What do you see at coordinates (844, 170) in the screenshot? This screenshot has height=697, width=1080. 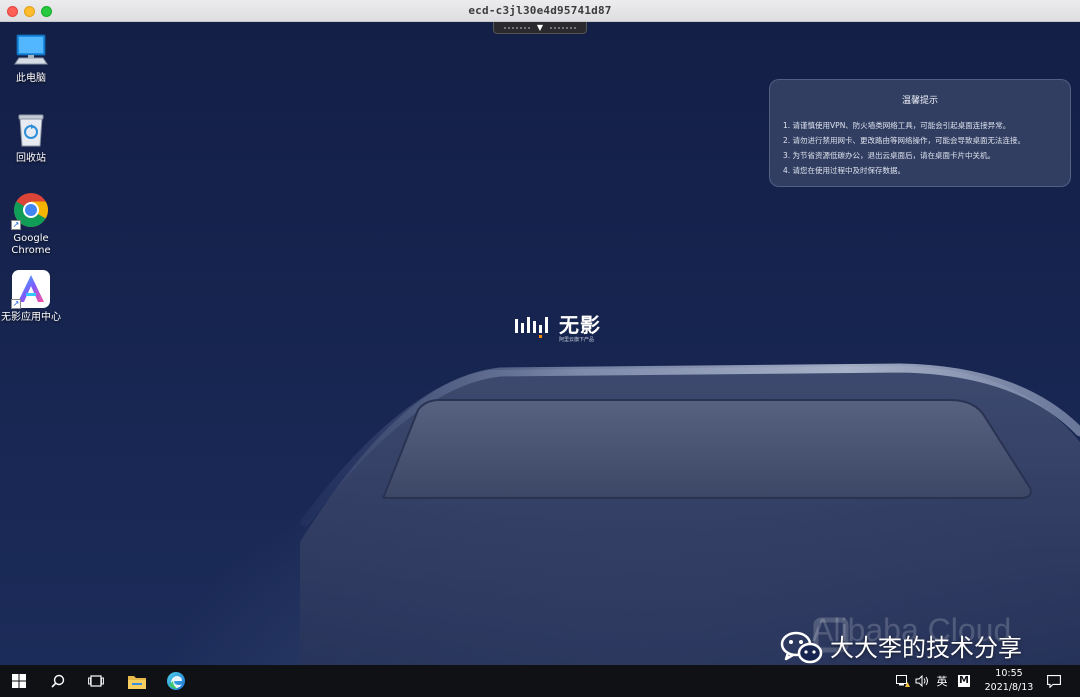 I see `tip-item: 4. 请您在使用过程中及时保存数据。` at bounding box center [844, 170].